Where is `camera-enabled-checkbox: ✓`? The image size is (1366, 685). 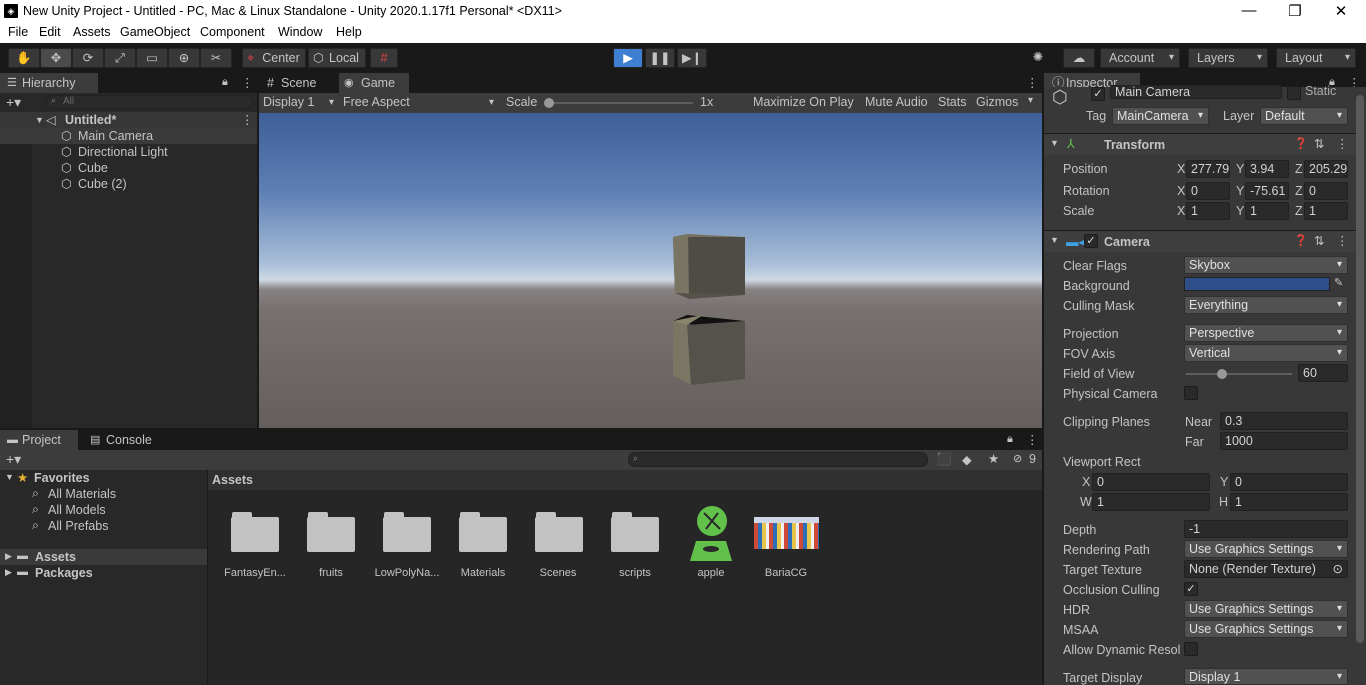
camera-enabled-checkbox: ✓ is located at coordinates (1091, 241).